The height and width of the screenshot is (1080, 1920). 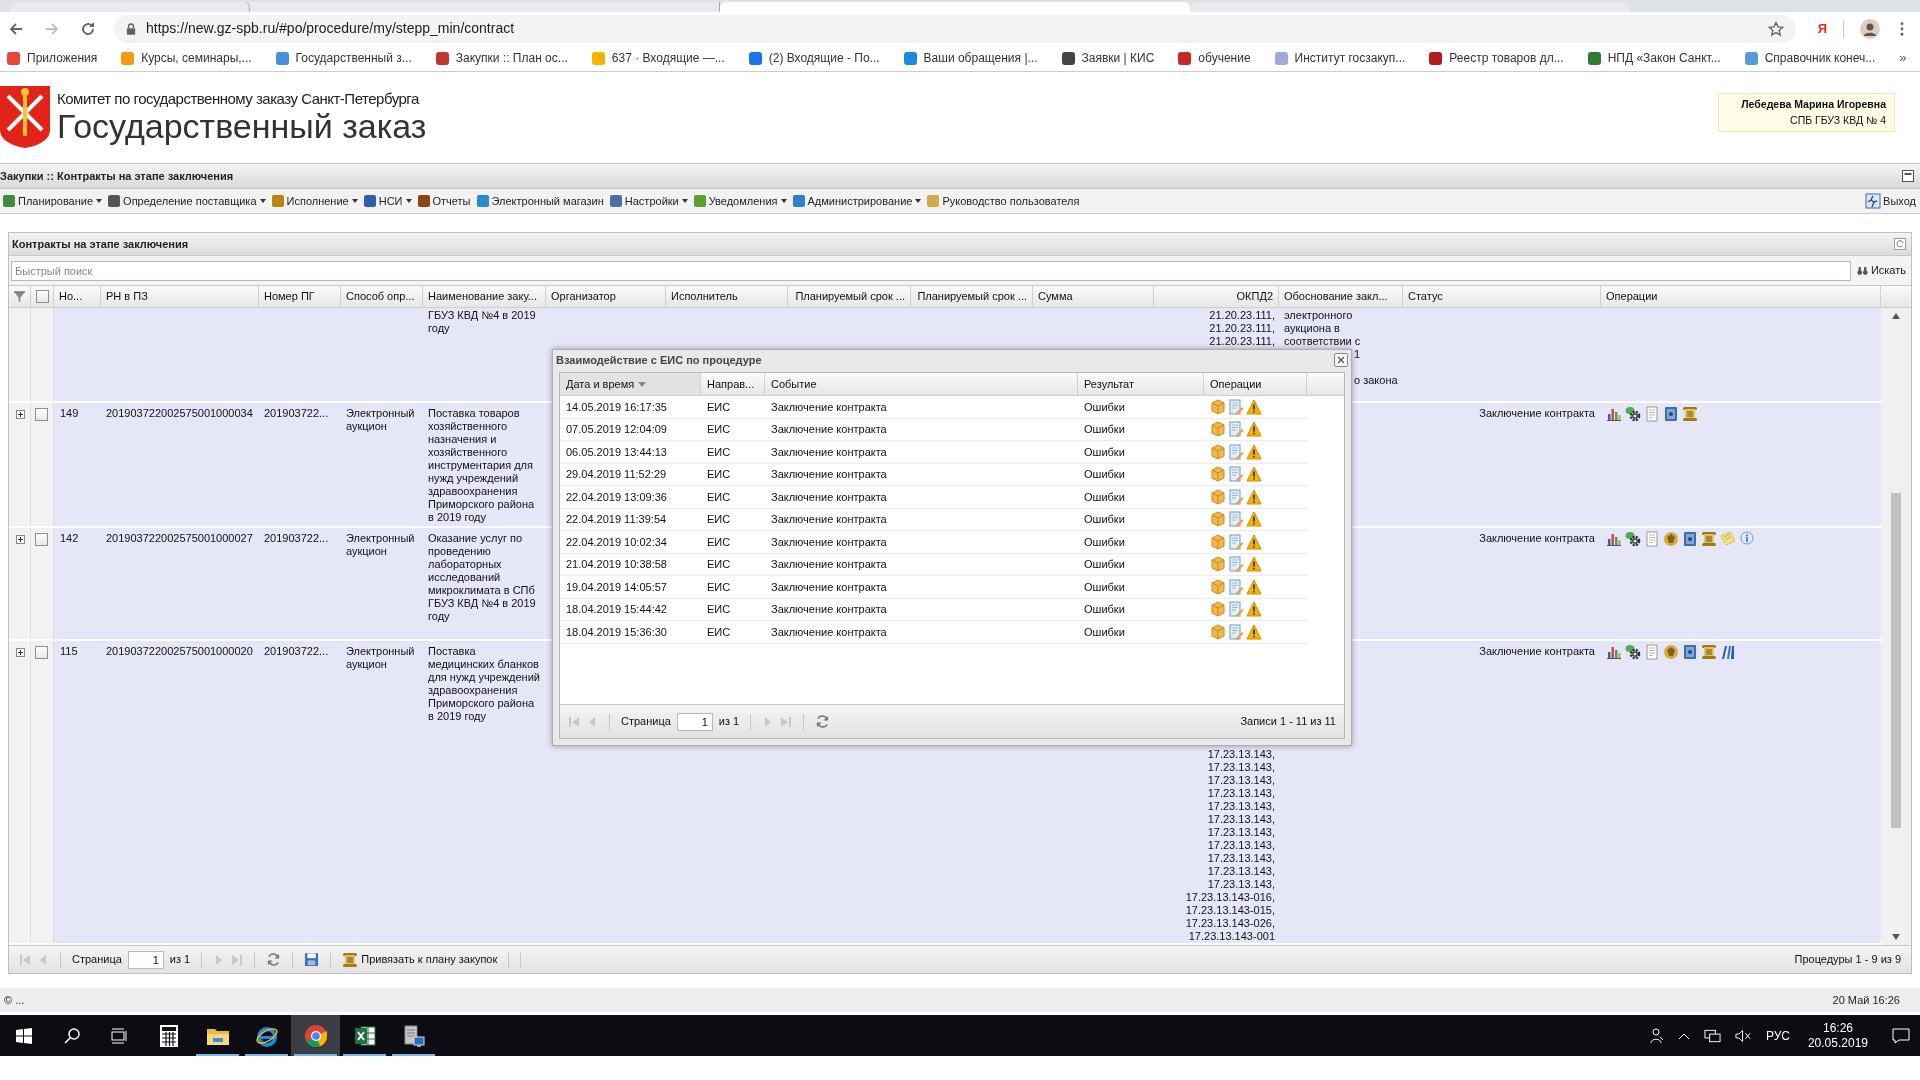 I want to click on basis-text: электронного, so click(x=1319, y=315).